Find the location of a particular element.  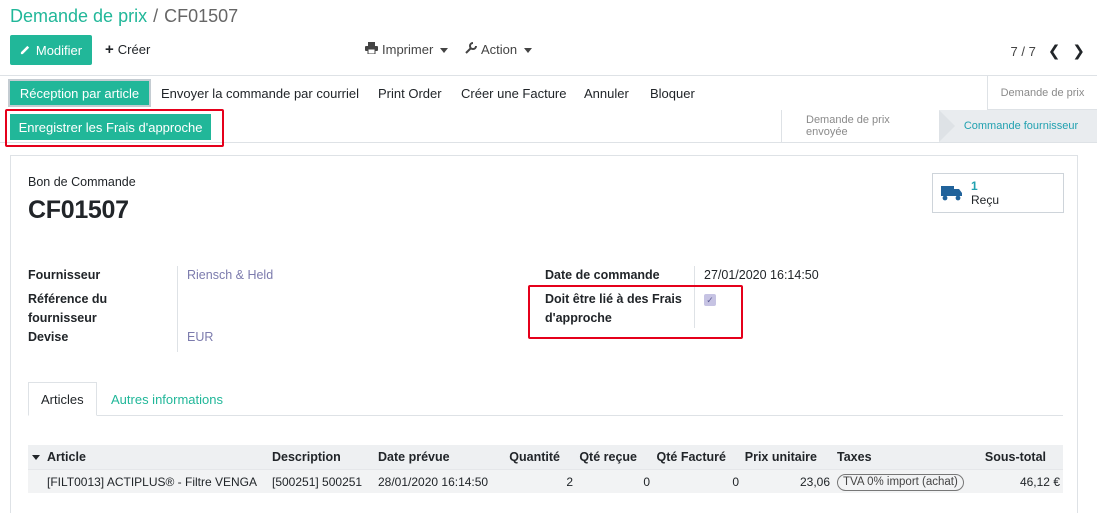

wrench-icon is located at coordinates (471, 49).